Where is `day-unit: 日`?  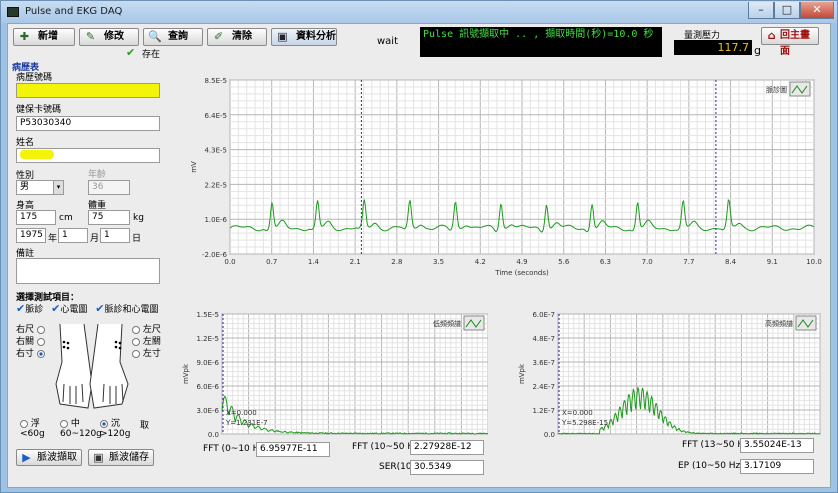
day-unit: 日 is located at coordinates (137, 239).